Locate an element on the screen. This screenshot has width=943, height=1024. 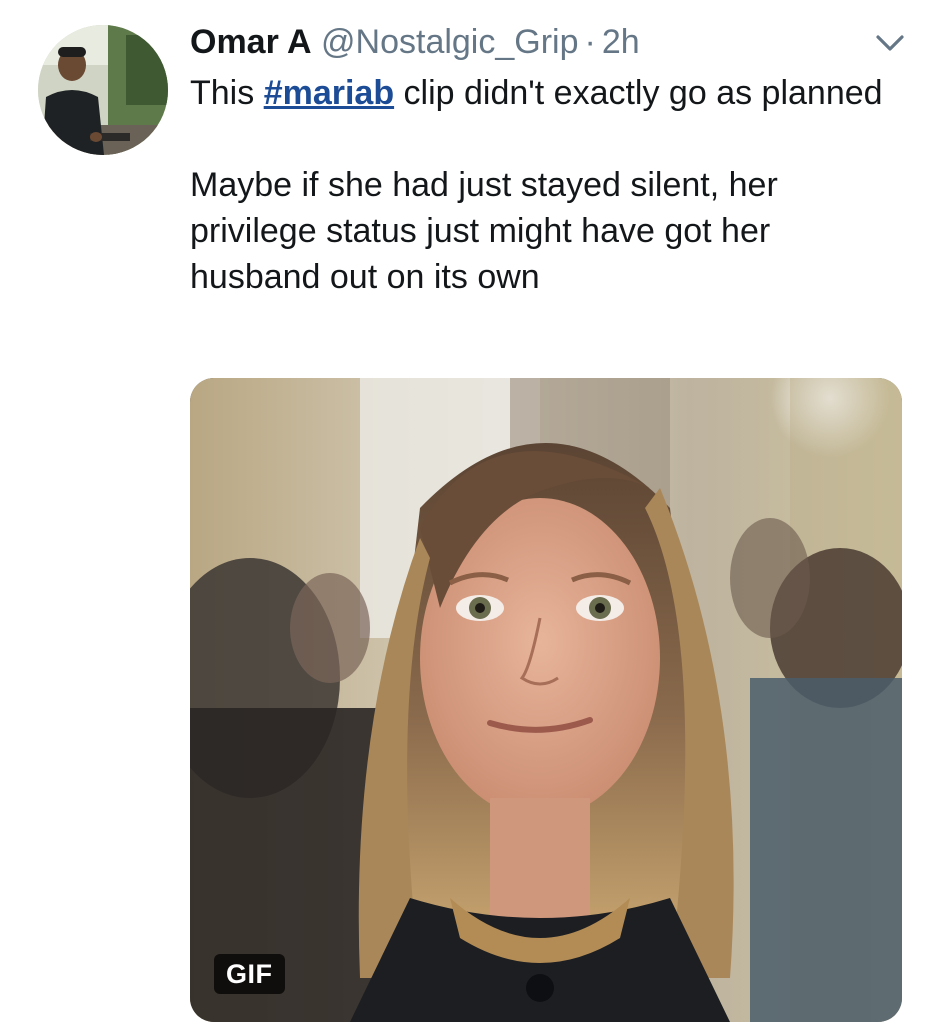
tweet-menu-button is located at coordinates (890, 44).